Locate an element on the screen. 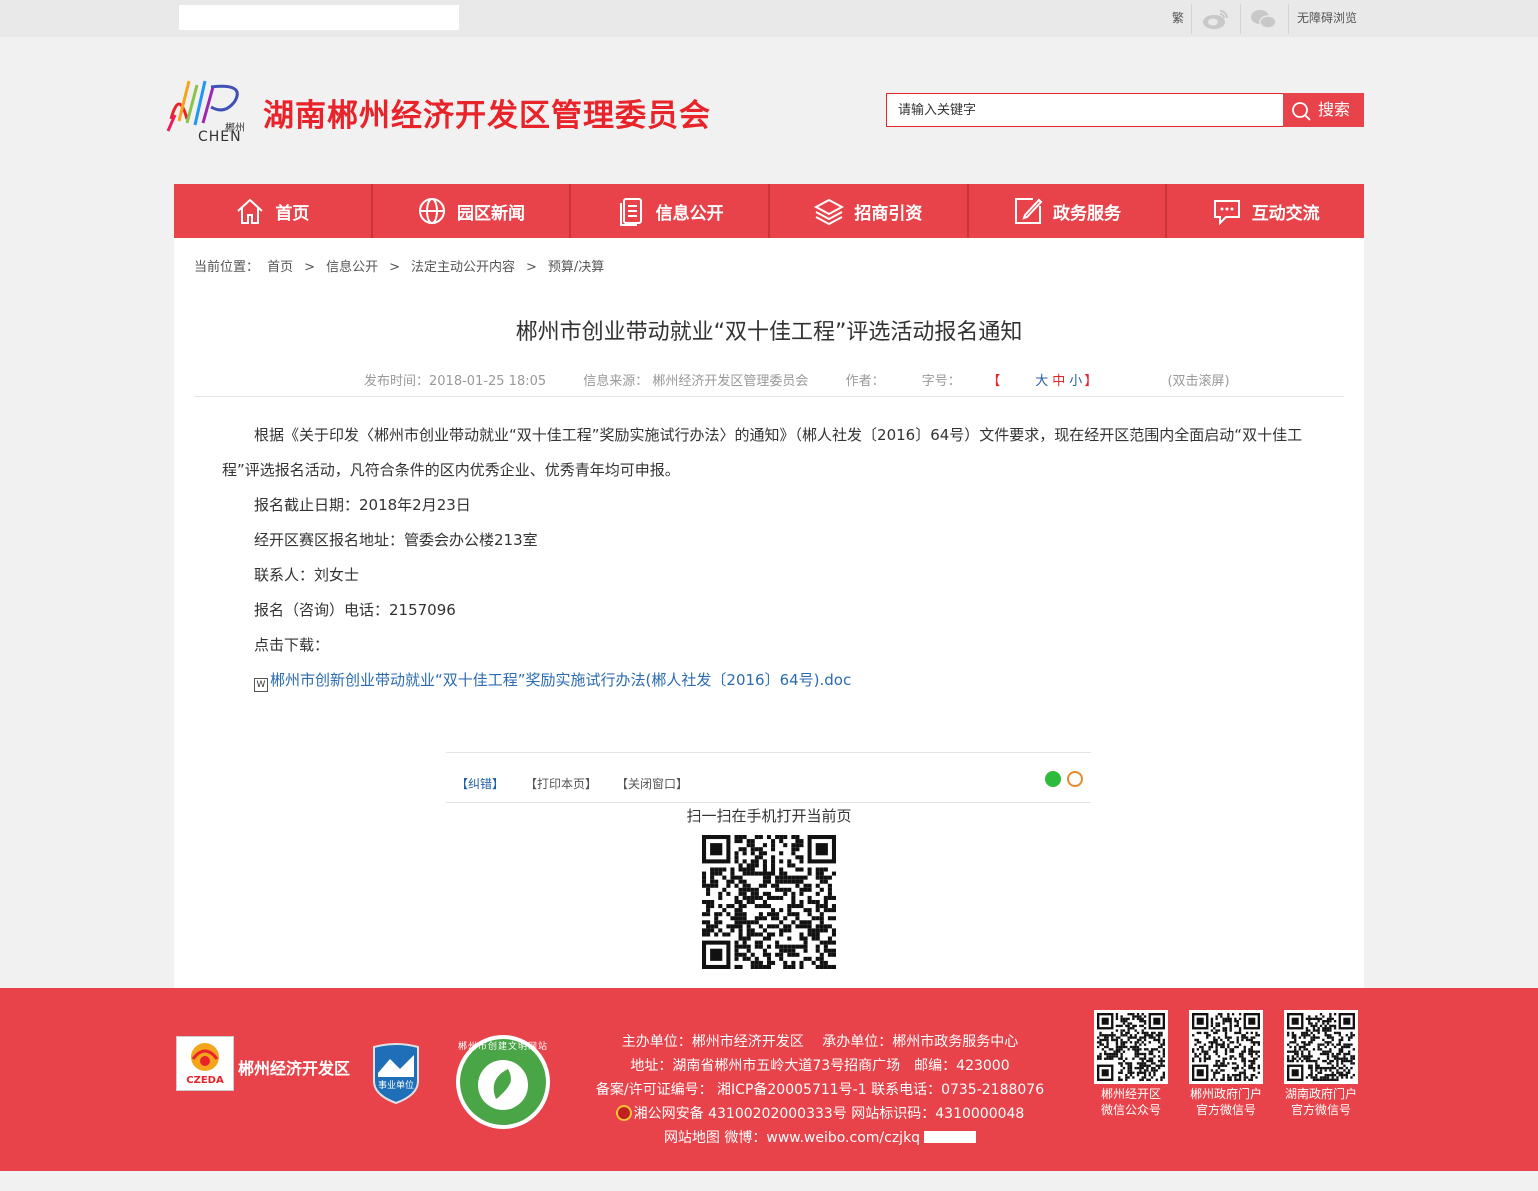 The height and width of the screenshot is (1191, 1538). correct-button: 【纠错】 is located at coordinates (480, 783).